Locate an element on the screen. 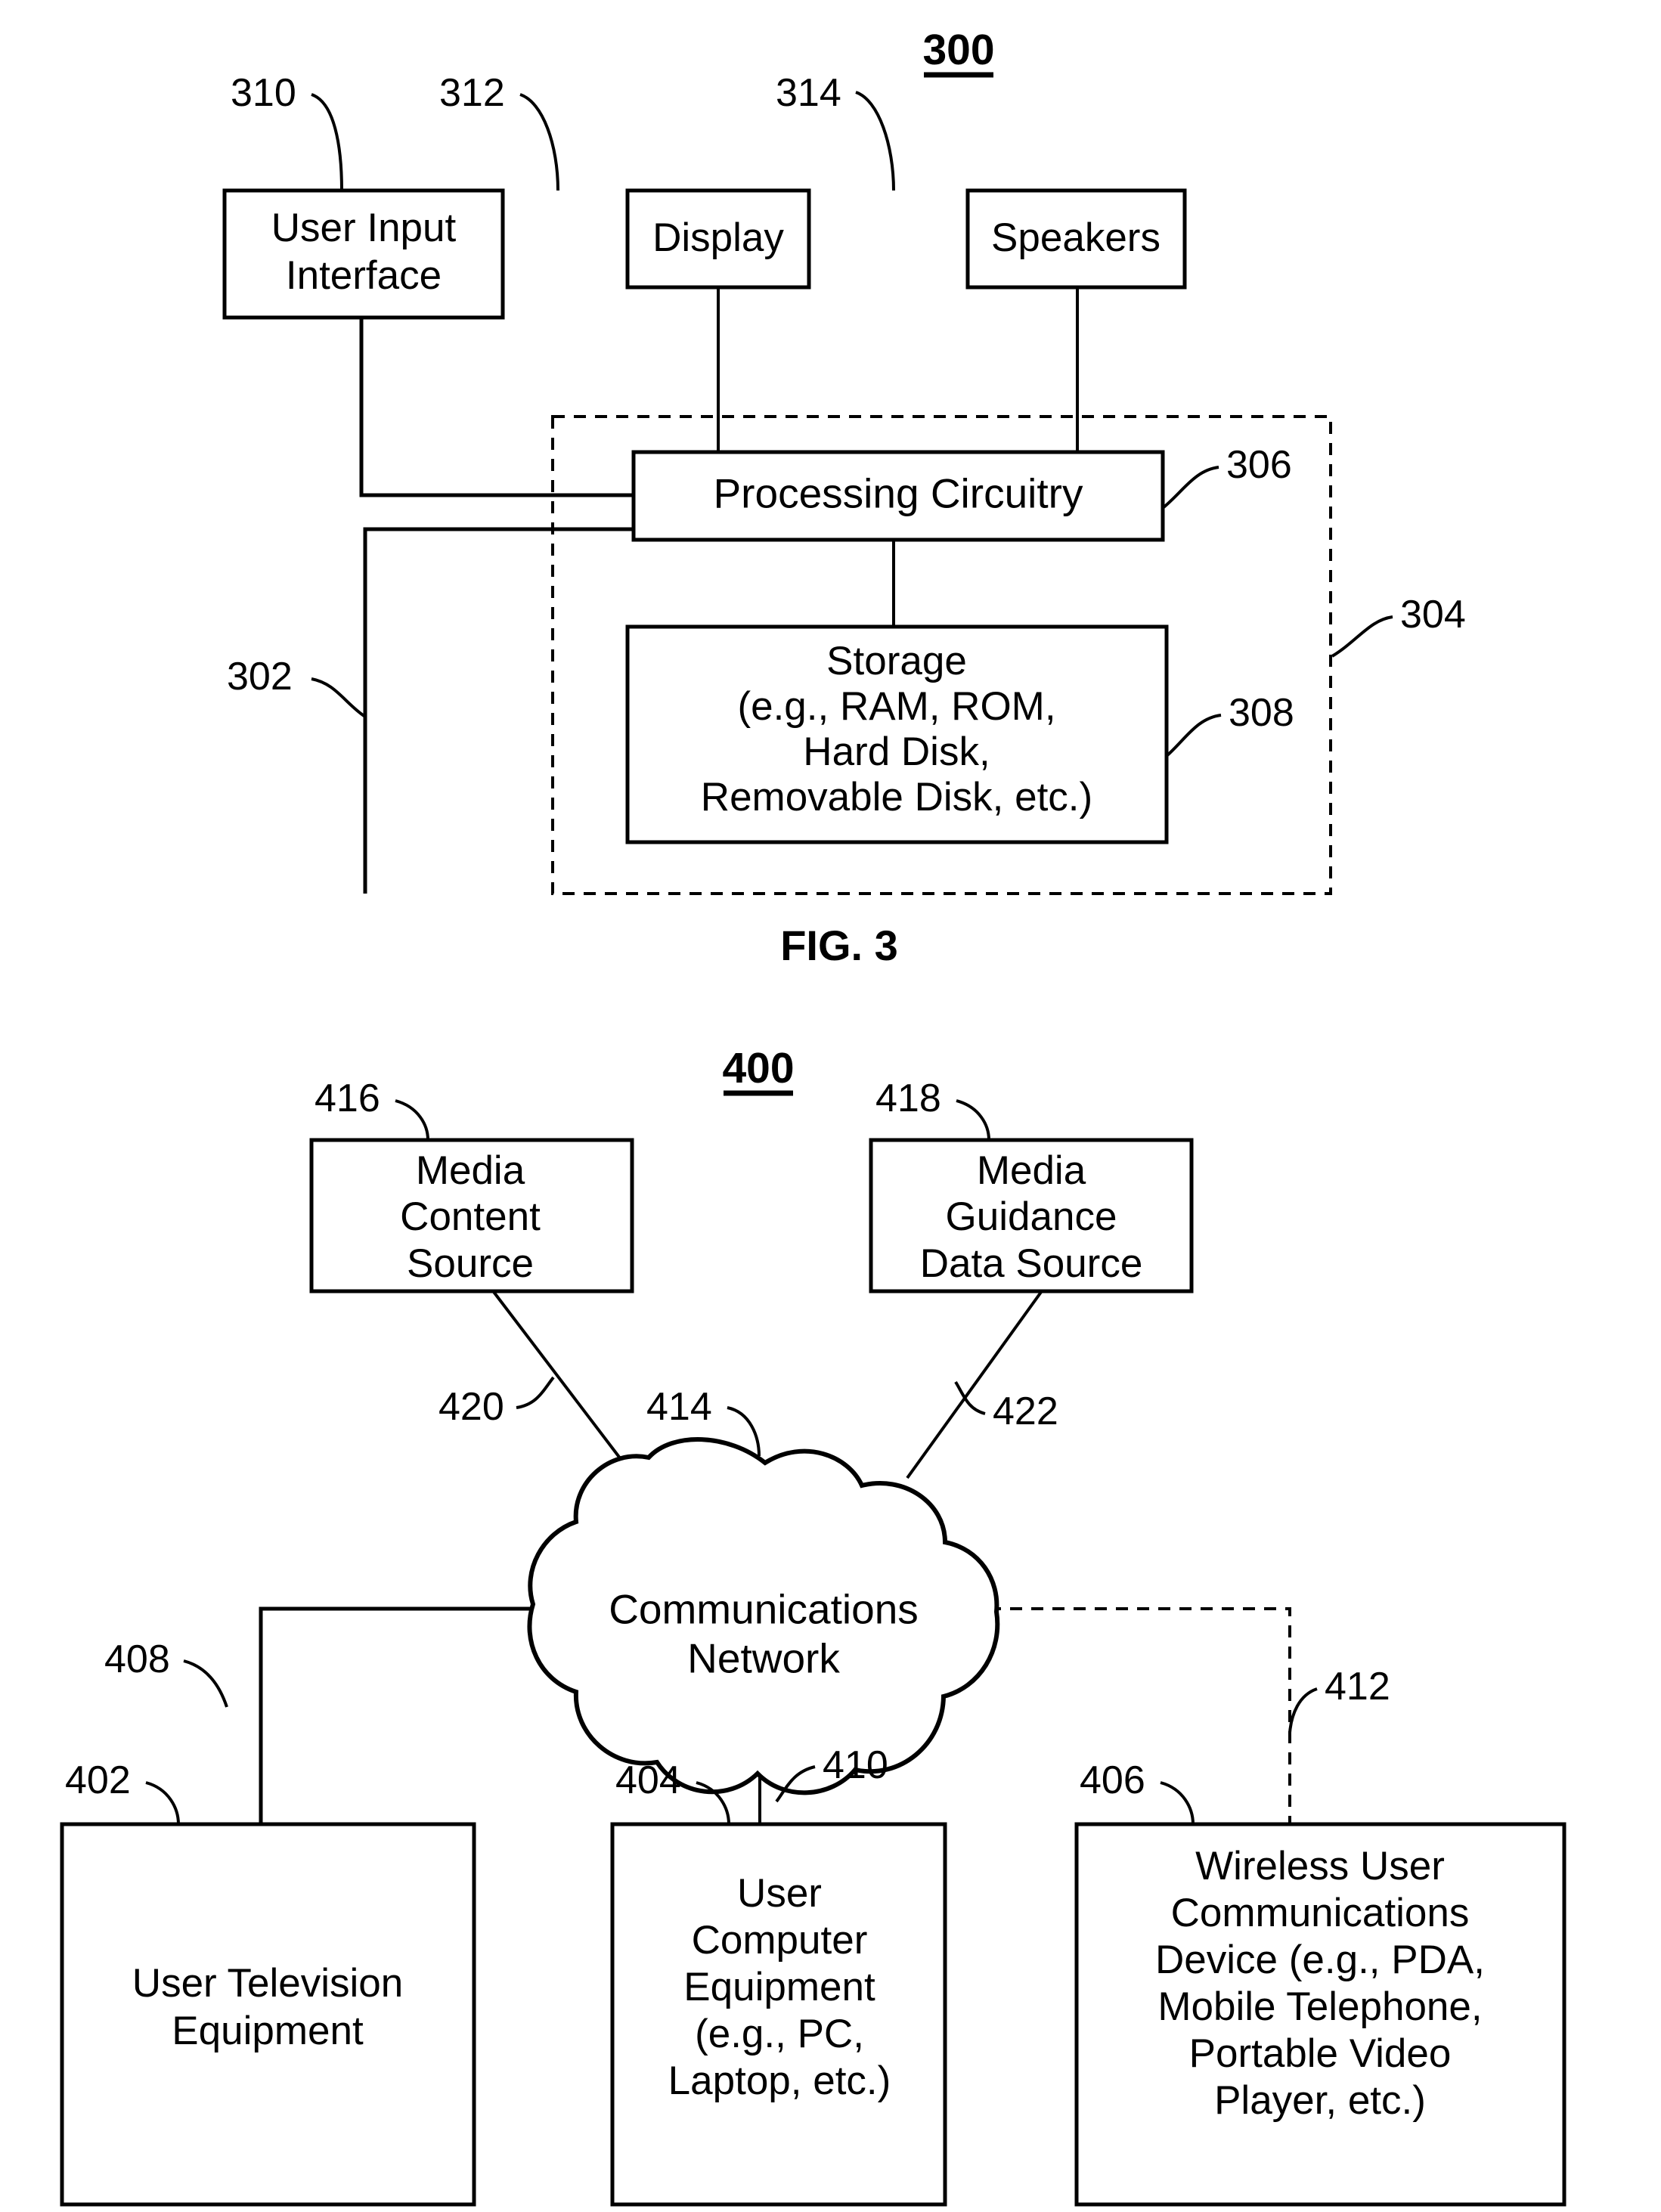 The height and width of the screenshot is (2212, 1661). figure-number-400: 400 is located at coordinates (758, 1068).